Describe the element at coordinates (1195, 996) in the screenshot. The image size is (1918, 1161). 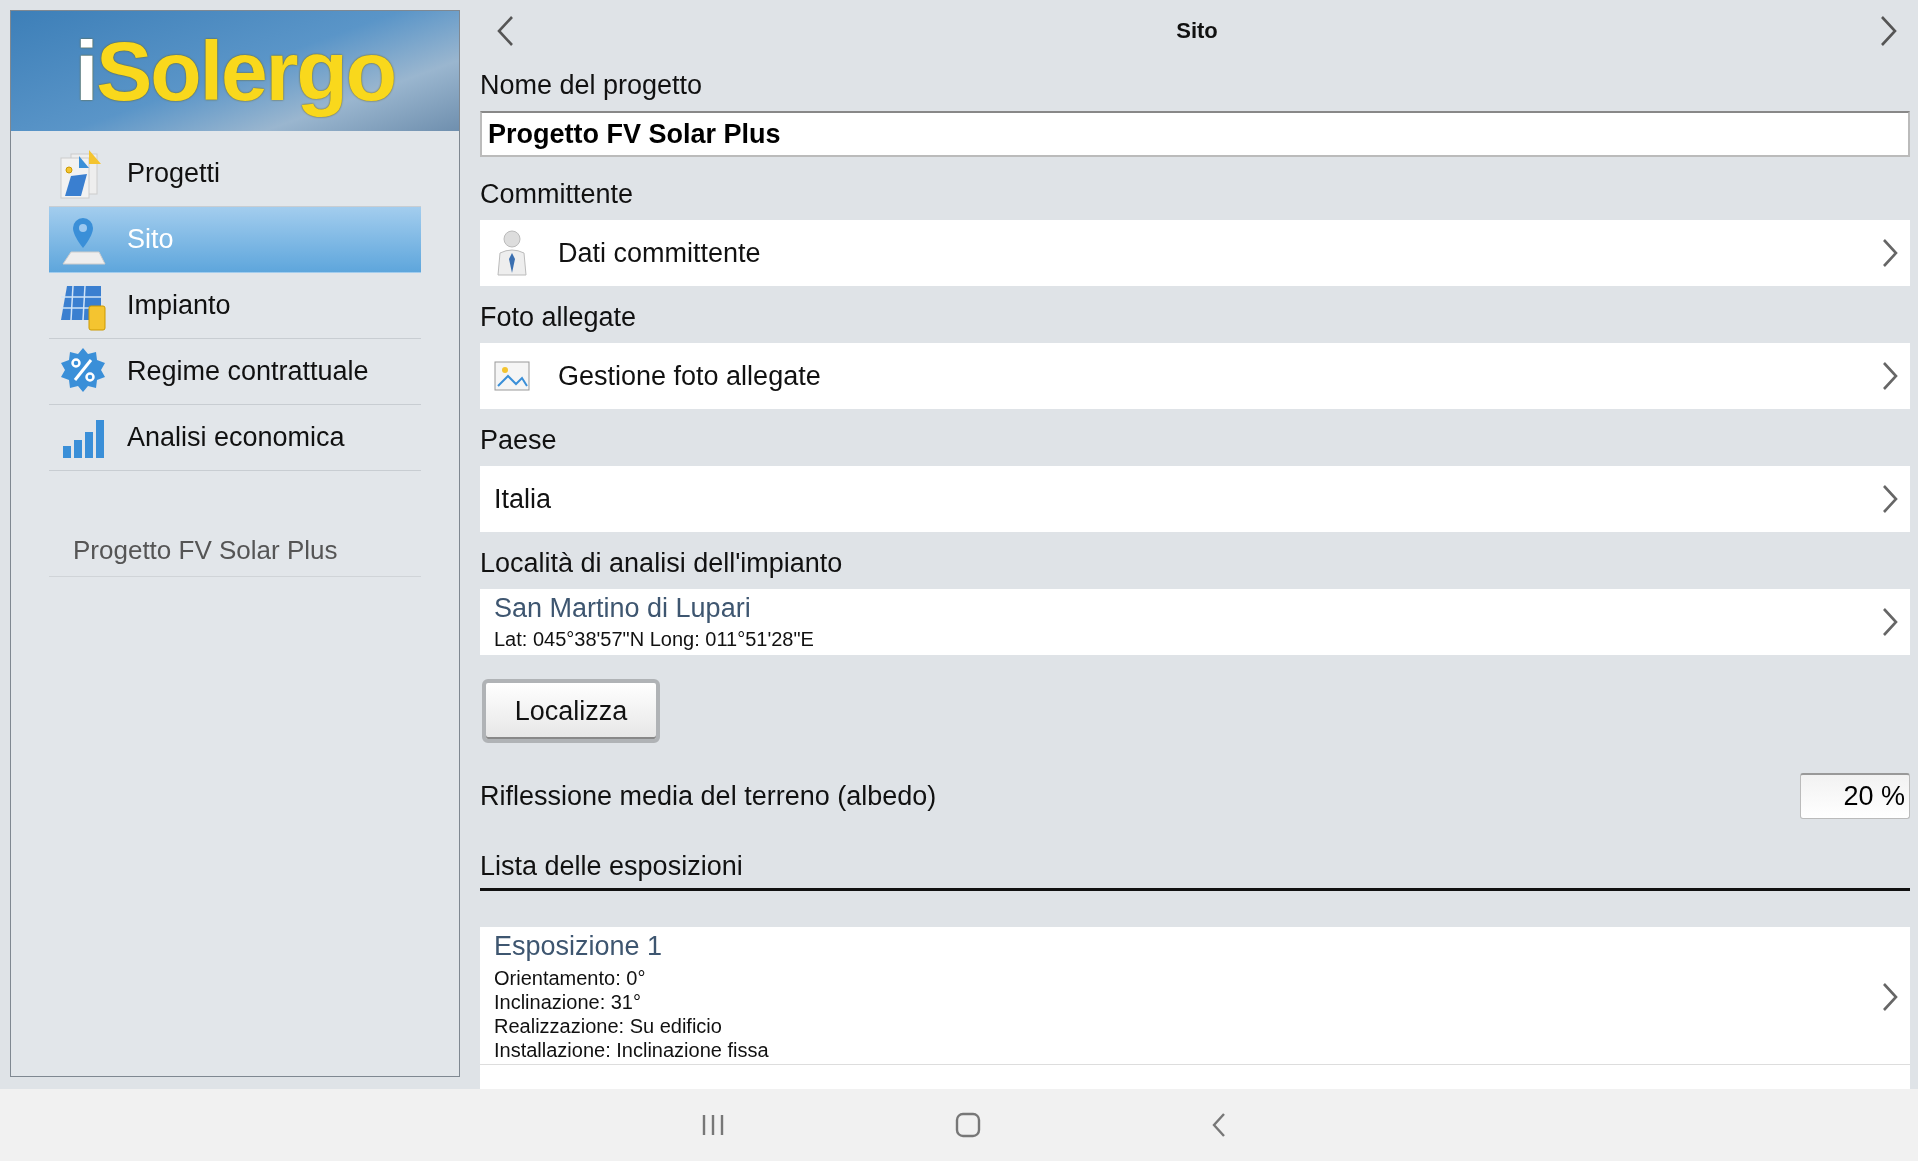
I see `exposure-row: Esposizione 1 Orientamento: 0° Inclinazione: 31° Realizzazione: Su edificio Installazione: Inclinazione fissa` at that location.